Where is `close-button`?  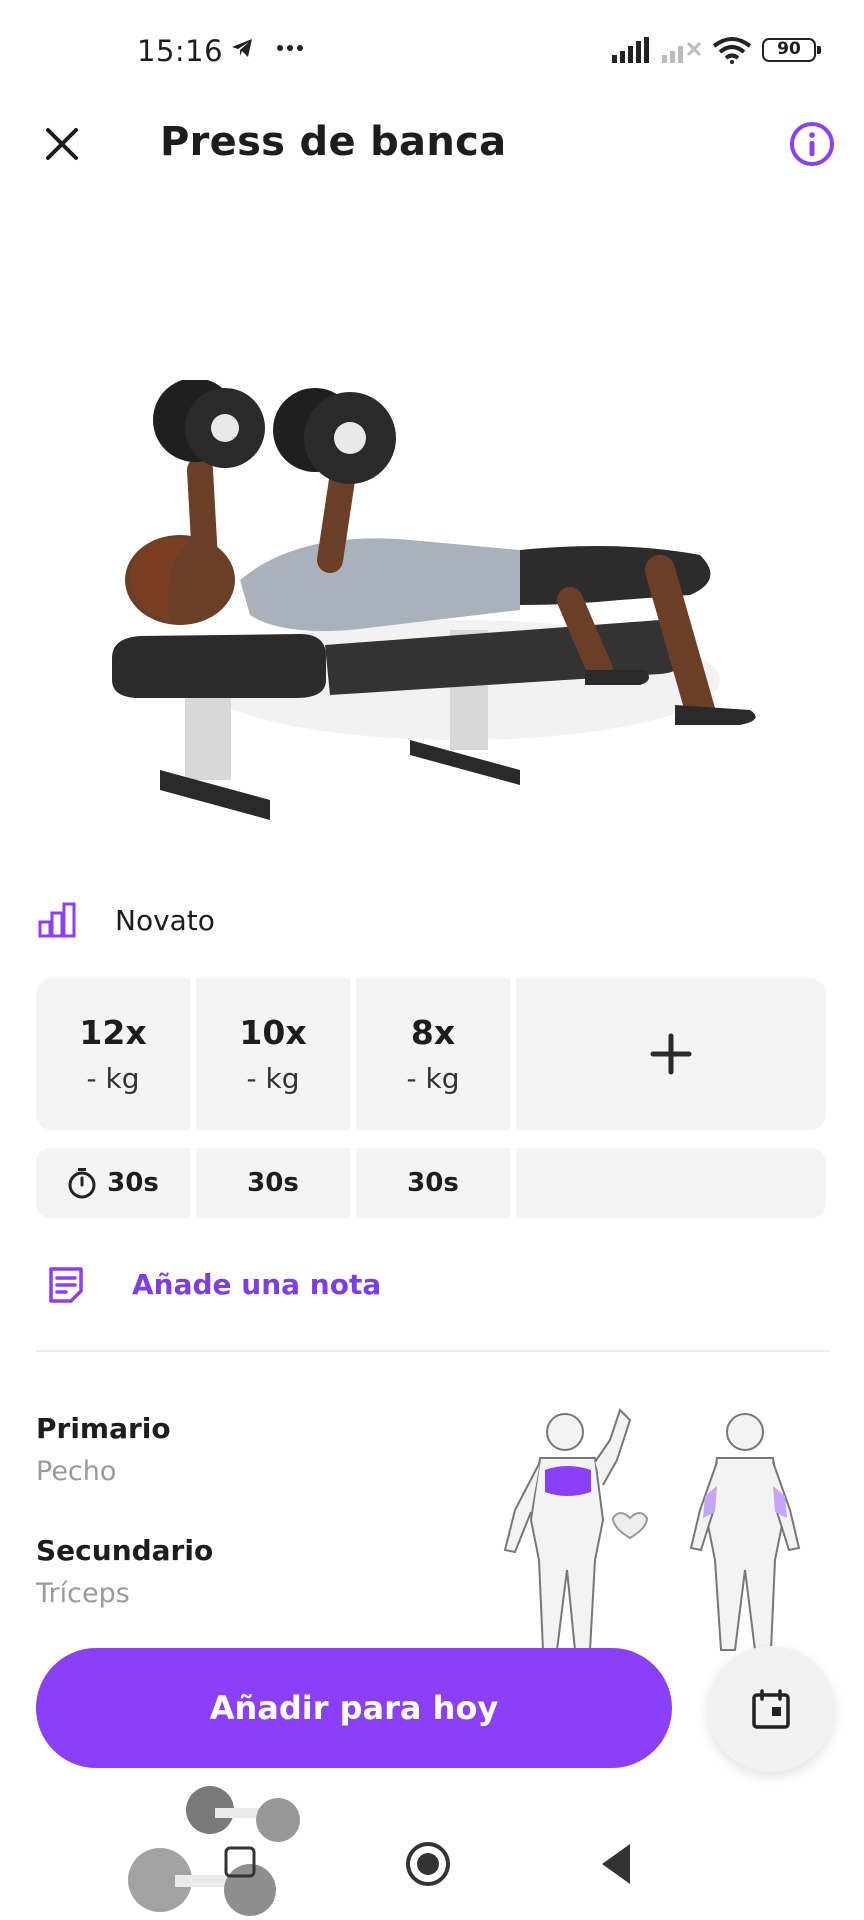
close-button is located at coordinates (62, 144).